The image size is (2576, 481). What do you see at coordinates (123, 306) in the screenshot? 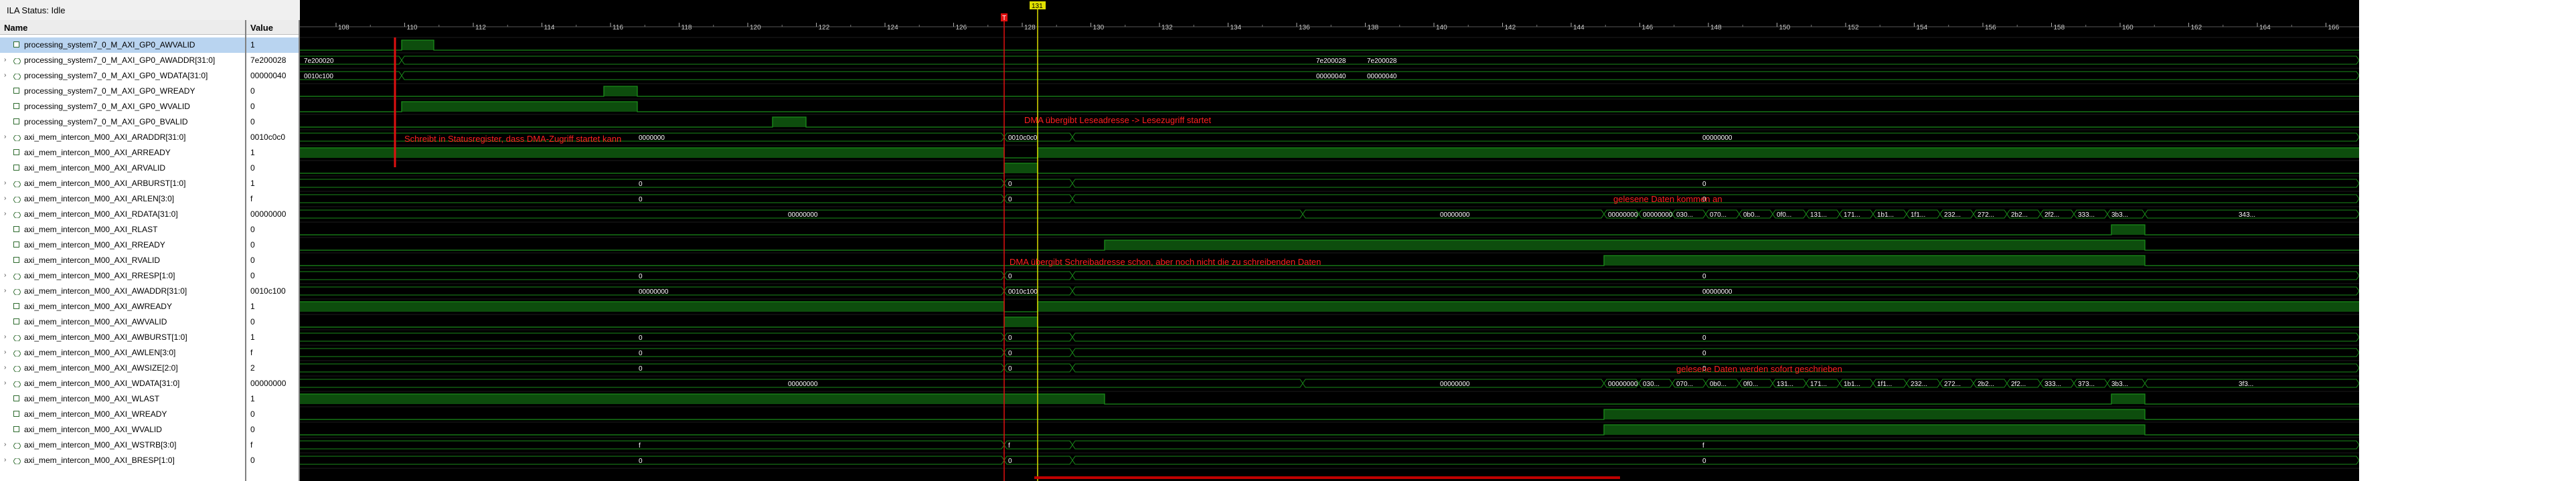
I see `signal-row: axi_mem_intercon_M00_AXI_AWREADY` at bounding box center [123, 306].